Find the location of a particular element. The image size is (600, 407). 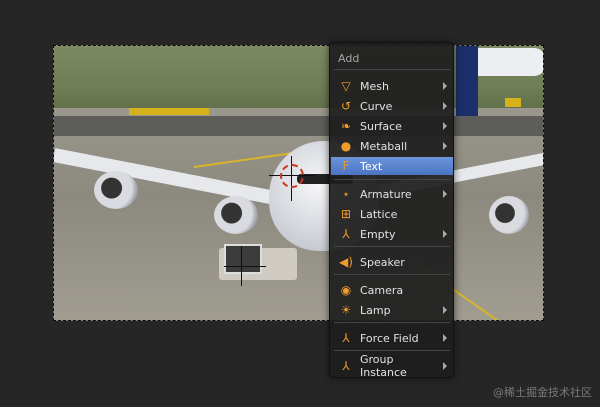

menu-item-metaball: ● Metaball is located at coordinates (392, 146).